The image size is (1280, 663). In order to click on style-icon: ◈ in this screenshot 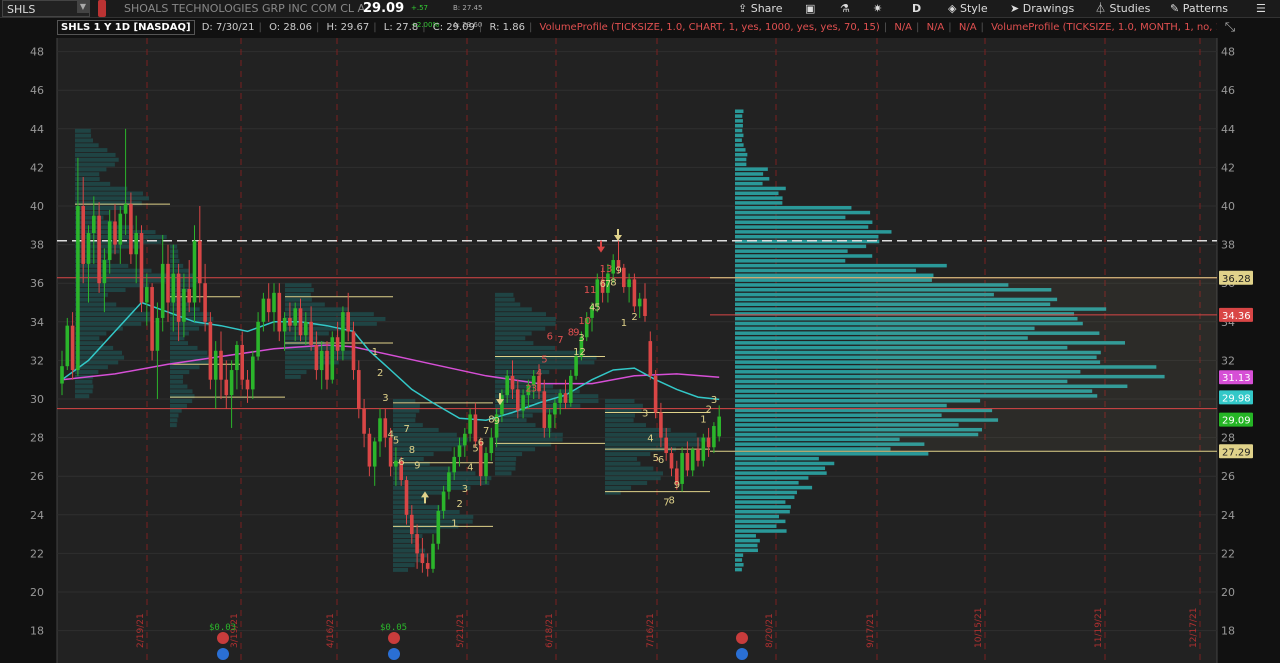, I will do `click(952, 8)`.